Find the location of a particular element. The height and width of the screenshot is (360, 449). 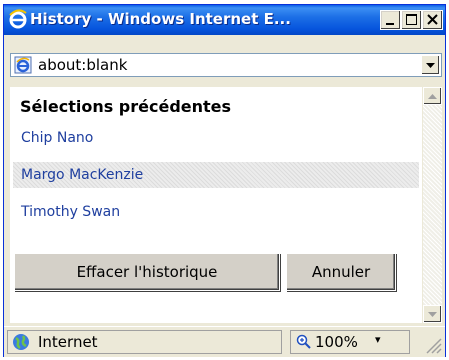

arrow-down-icon is located at coordinates (432, 314).